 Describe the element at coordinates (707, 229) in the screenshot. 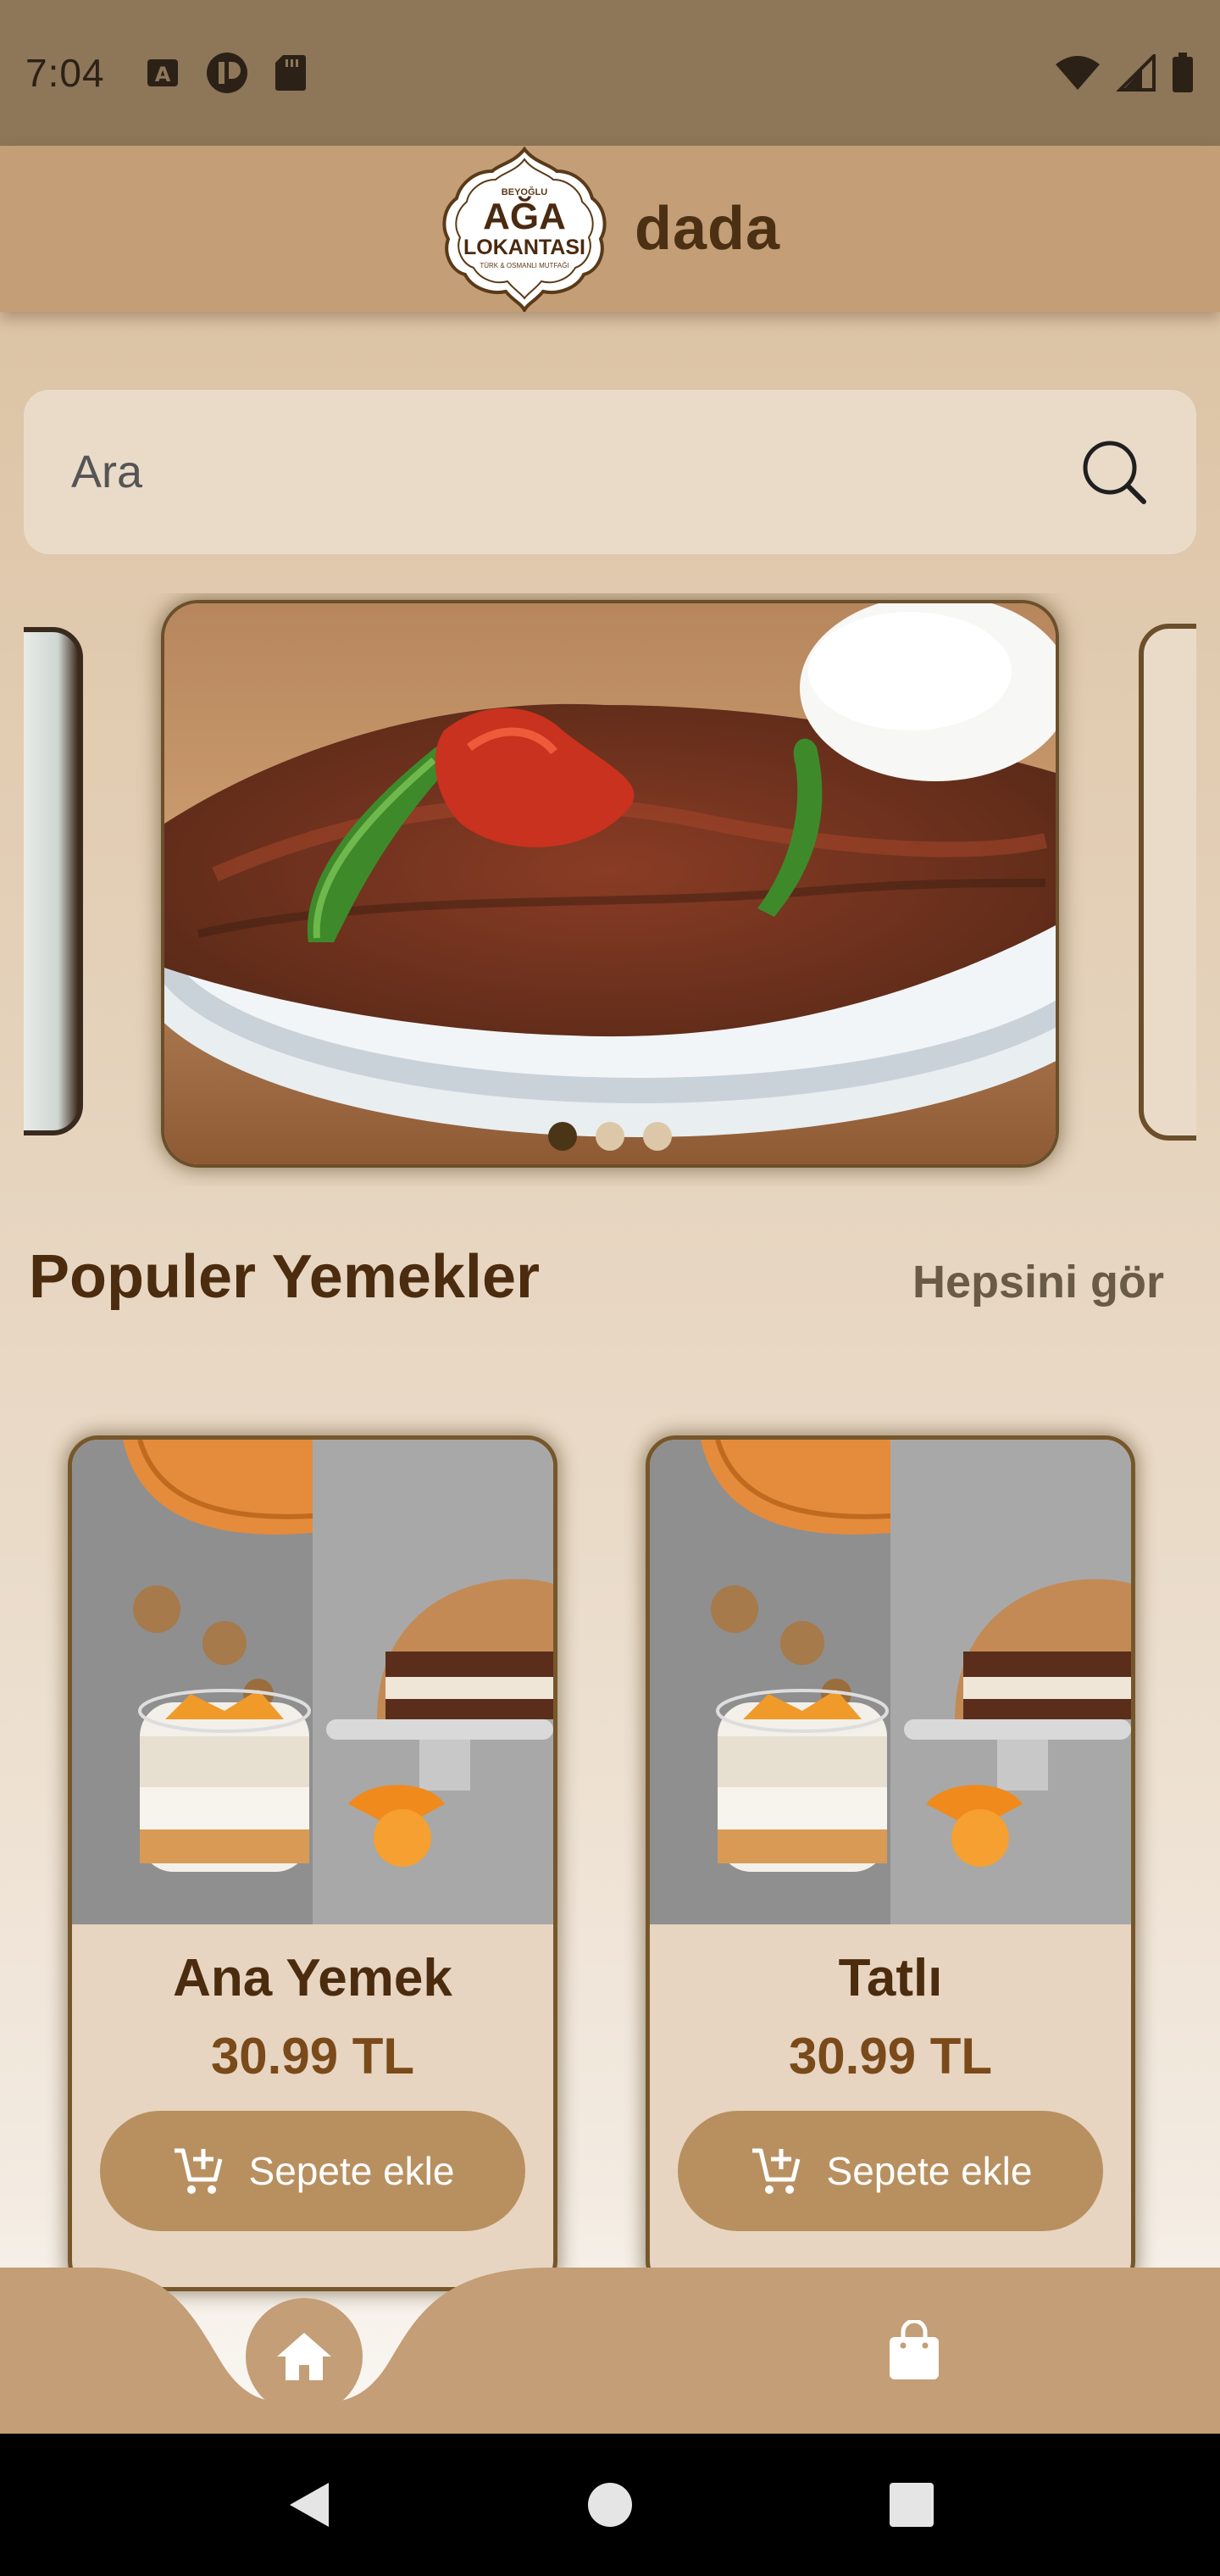

I see `app-title: dada` at that location.